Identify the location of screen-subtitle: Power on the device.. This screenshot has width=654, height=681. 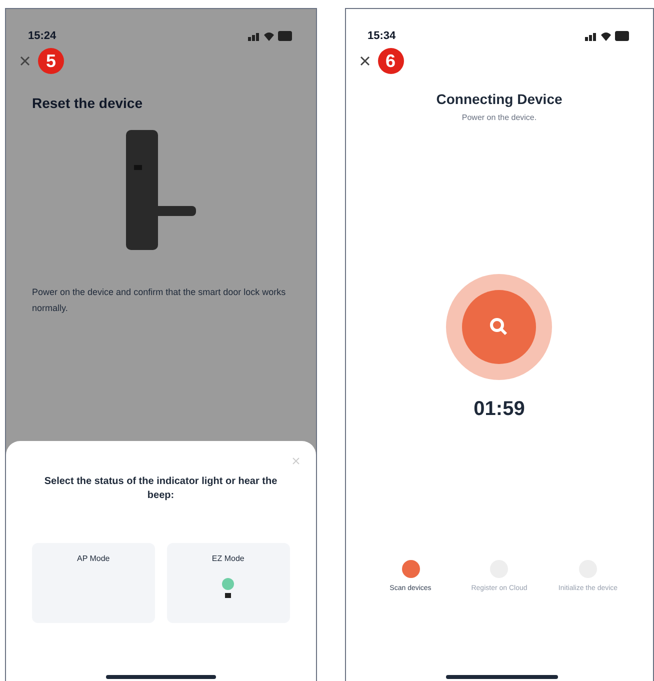
(499, 118).